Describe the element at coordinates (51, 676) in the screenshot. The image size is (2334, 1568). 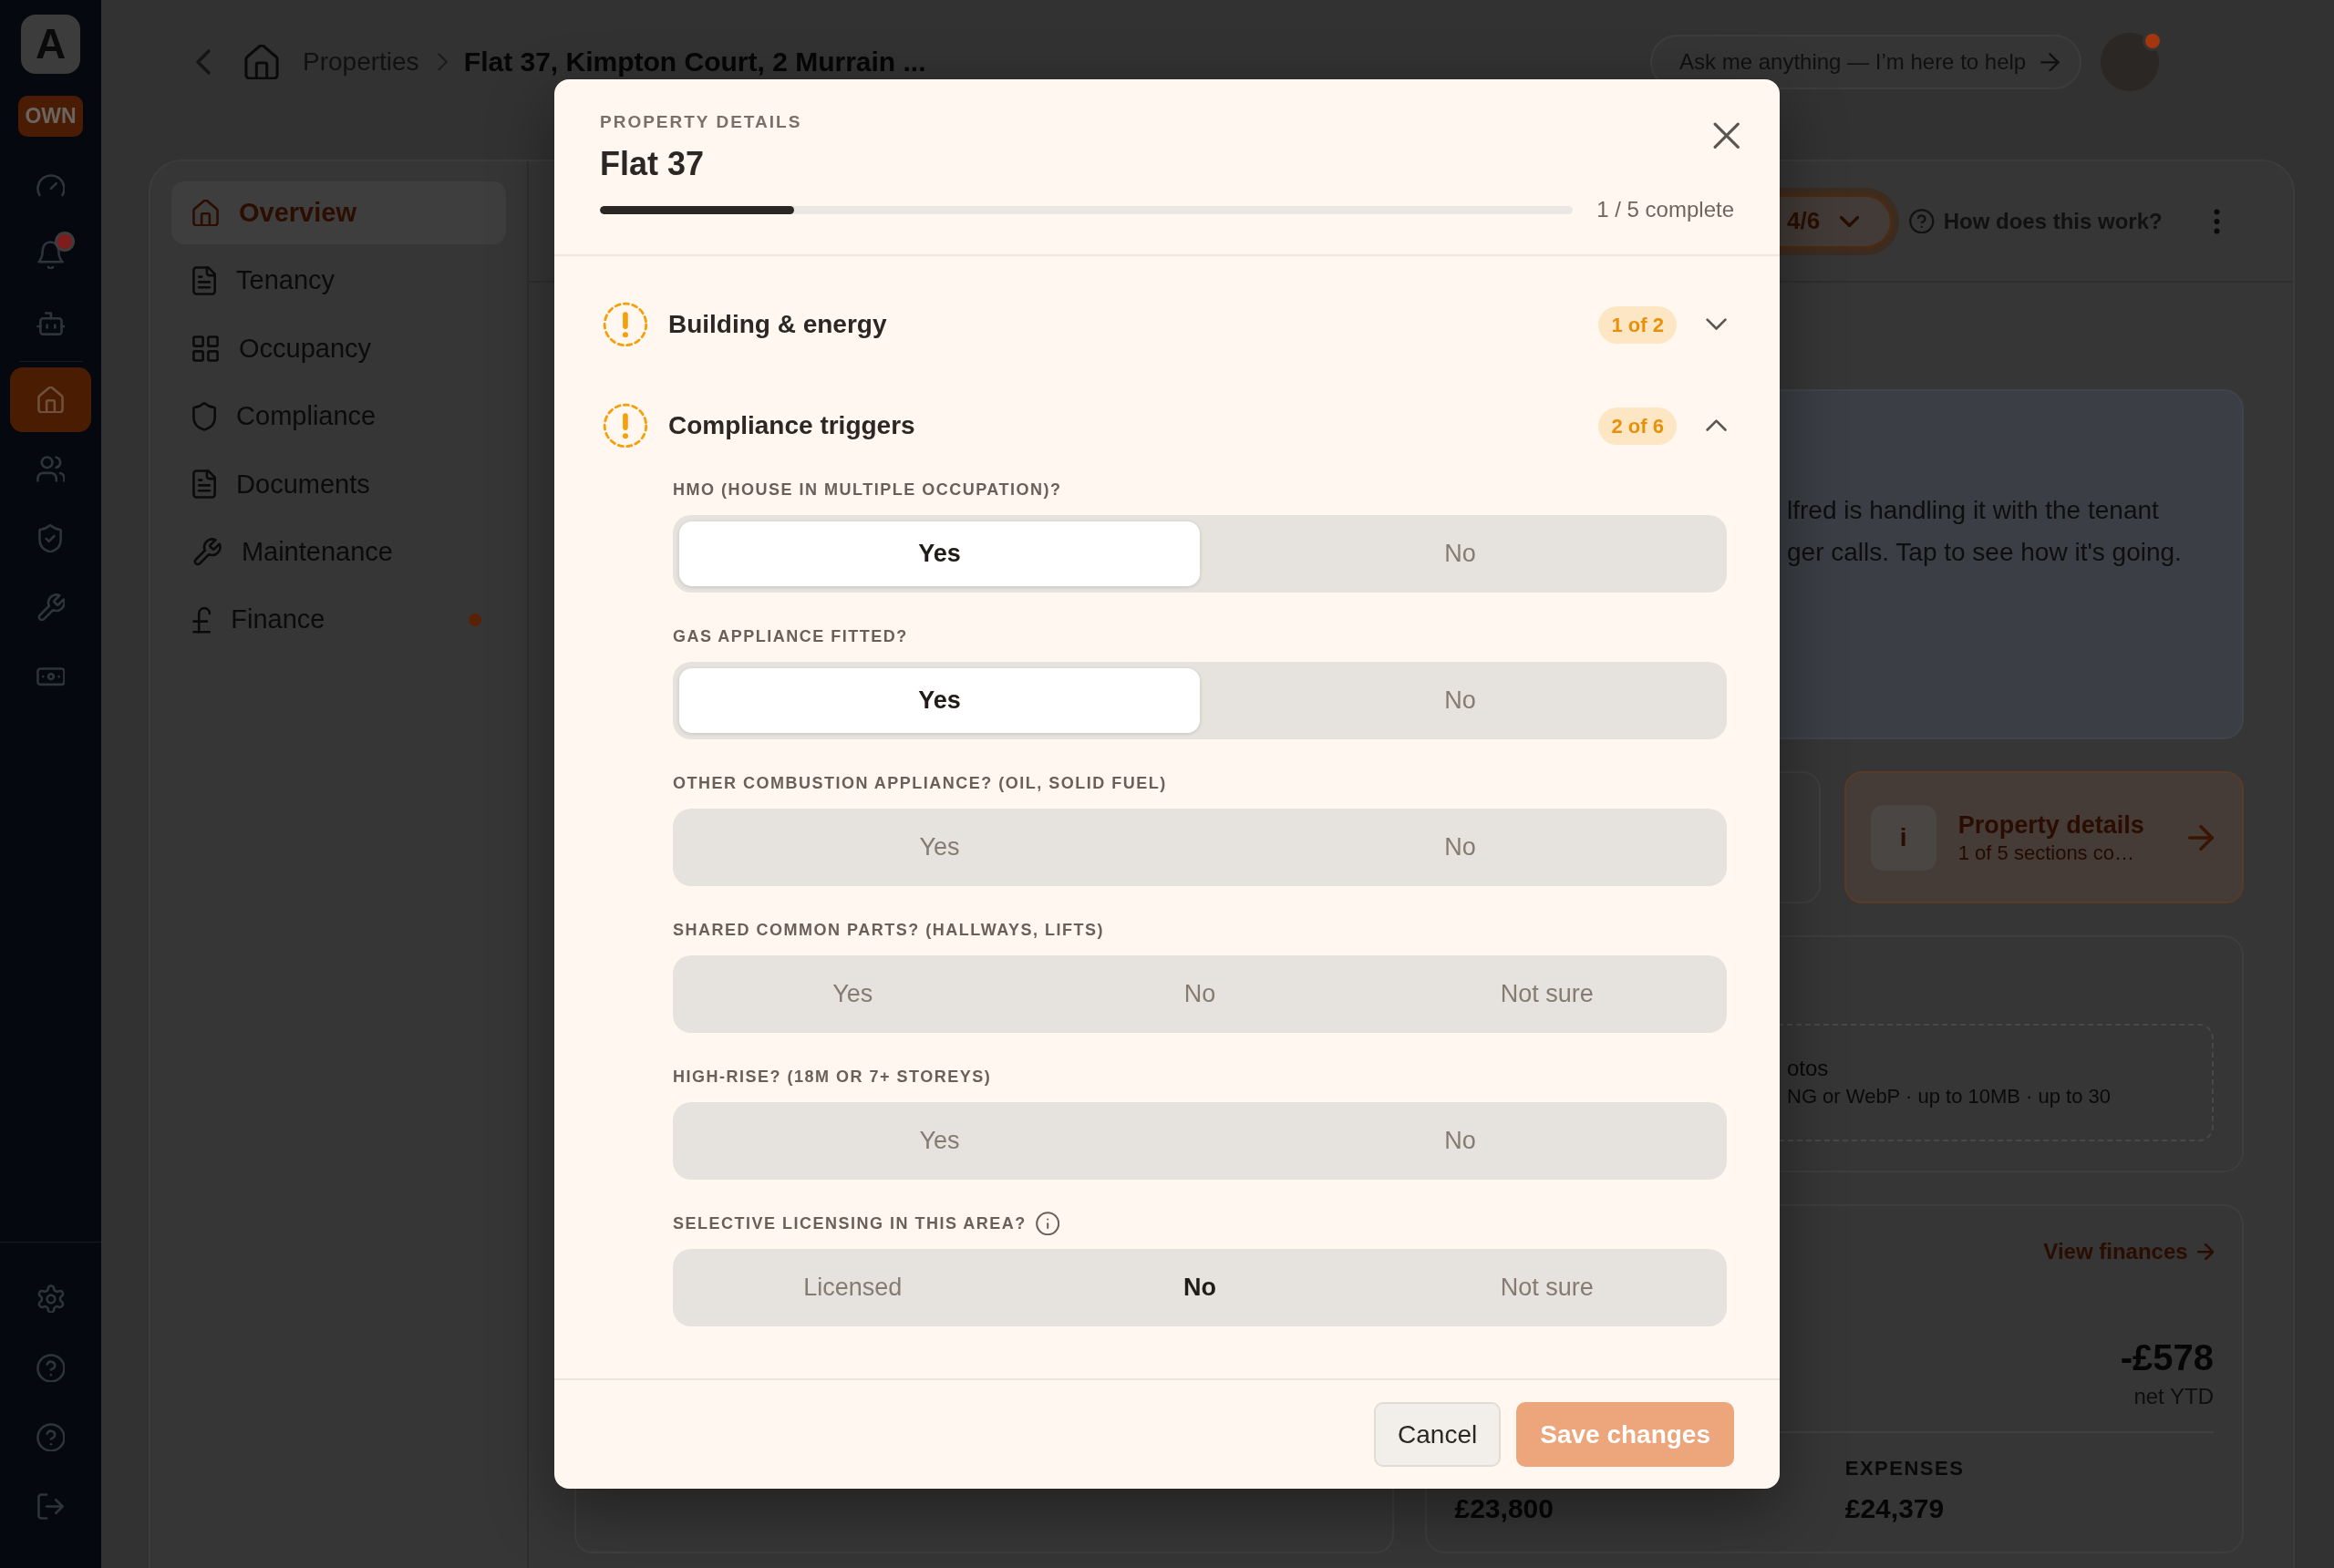
I see `banknote-icon` at that location.